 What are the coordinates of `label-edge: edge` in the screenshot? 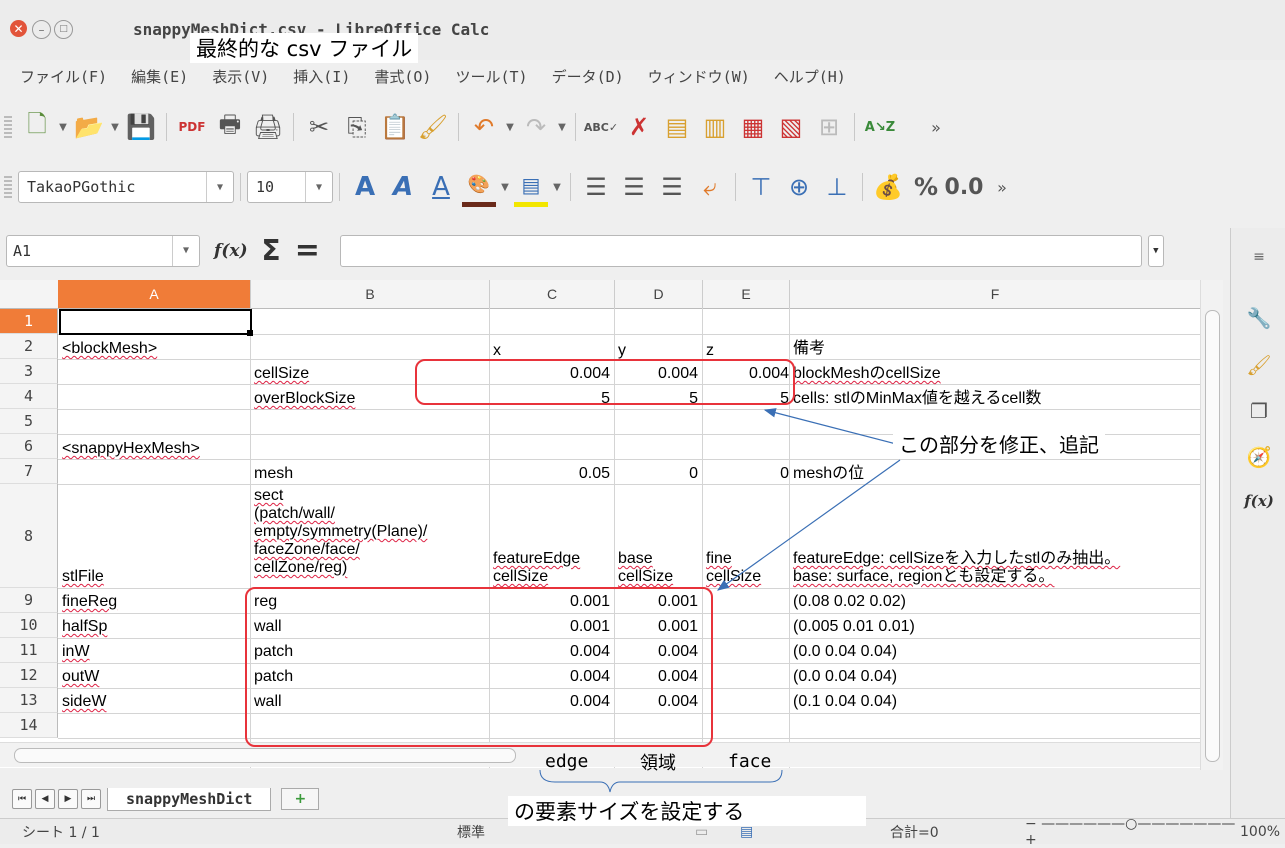 It's located at (567, 761).